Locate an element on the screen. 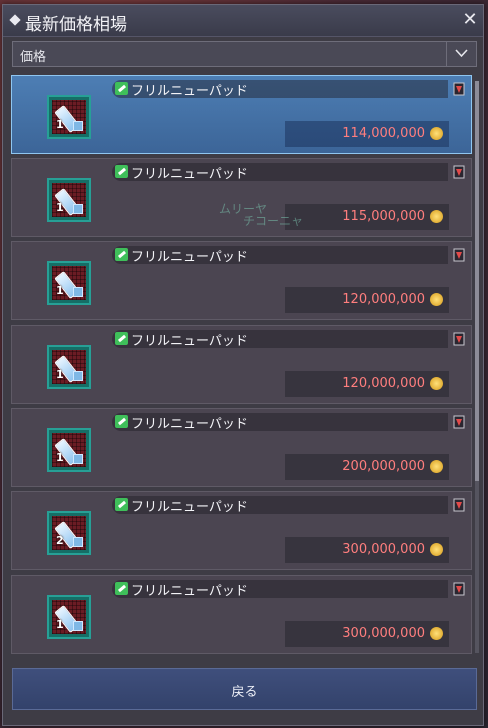 This screenshot has height=728, width=488. back-button: 戻る is located at coordinates (244, 689).